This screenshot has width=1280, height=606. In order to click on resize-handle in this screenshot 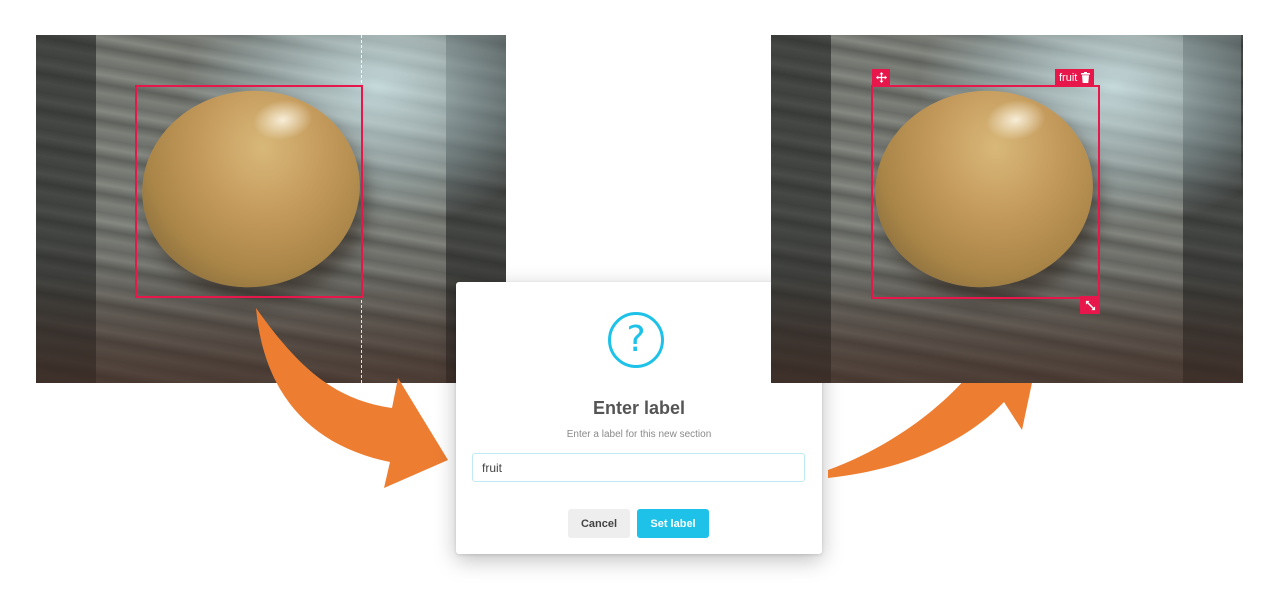, I will do `click(1090, 305)`.